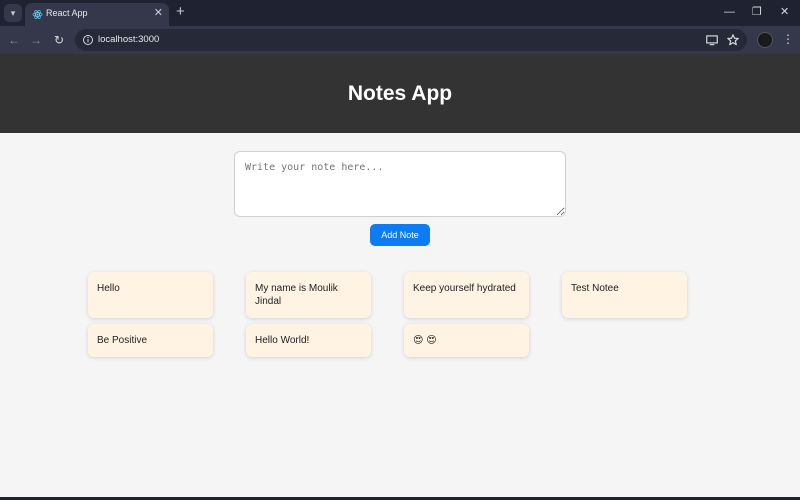 This screenshot has width=800, height=500. Describe the element at coordinates (67, 13) in the screenshot. I see `tab-title: React App` at that location.